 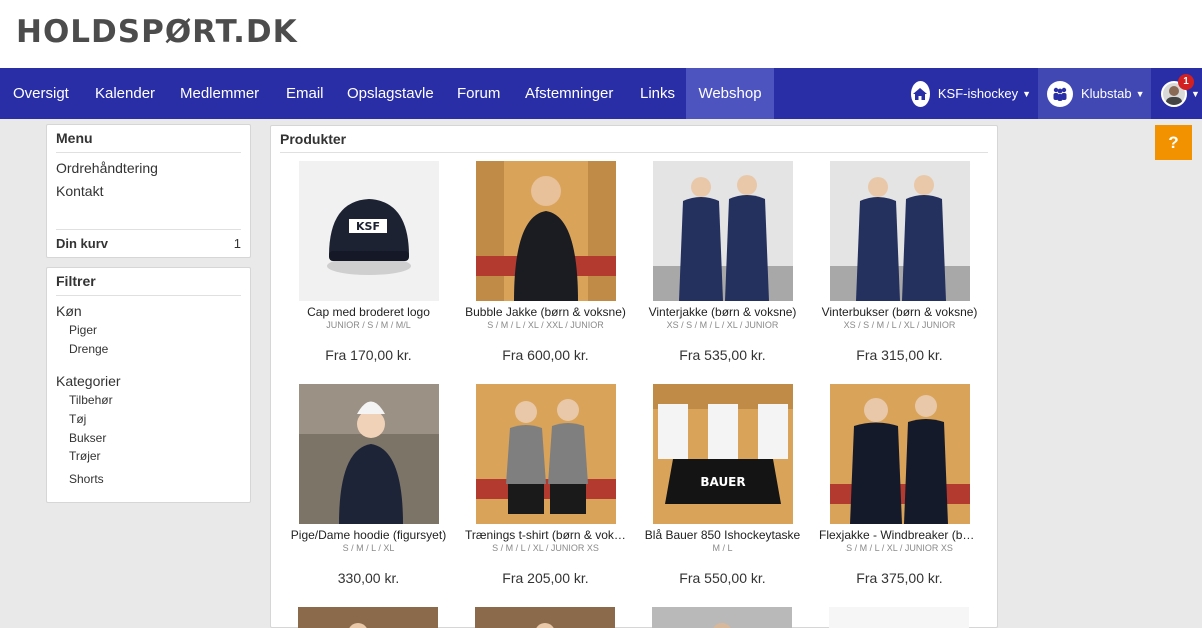 What do you see at coordinates (899, 535) in the screenshot?
I see `product-name: Flexjakke - Windbreaker (børn & voksne)` at bounding box center [899, 535].